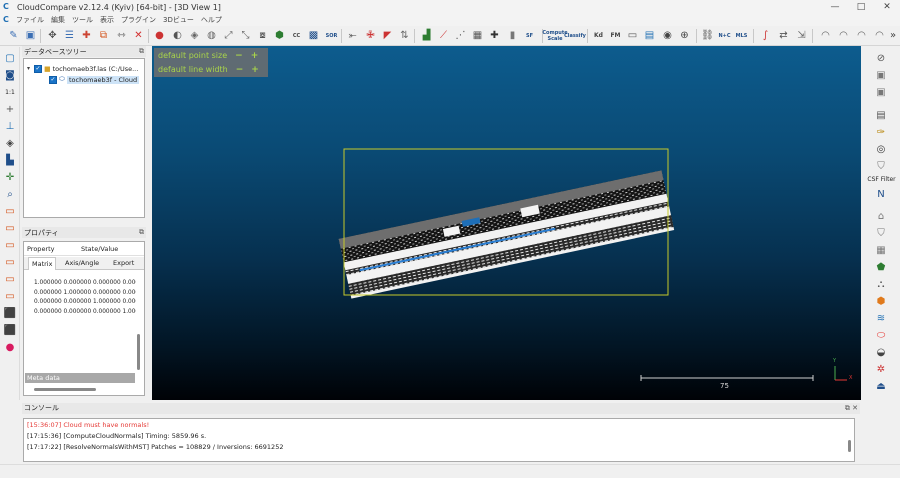 The width and height of the screenshot is (900, 478). What do you see at coordinates (138, 352) in the screenshot?
I see `properties-vscrollbar` at bounding box center [138, 352].